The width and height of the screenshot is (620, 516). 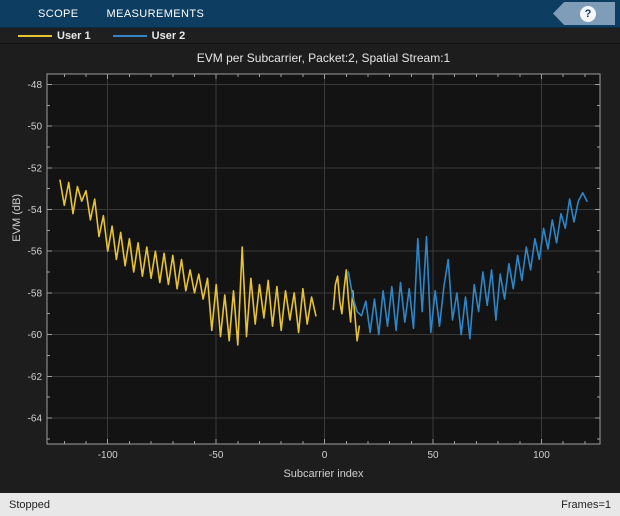 What do you see at coordinates (35, 252) in the screenshot?
I see `svg-text: -56` at bounding box center [35, 252].